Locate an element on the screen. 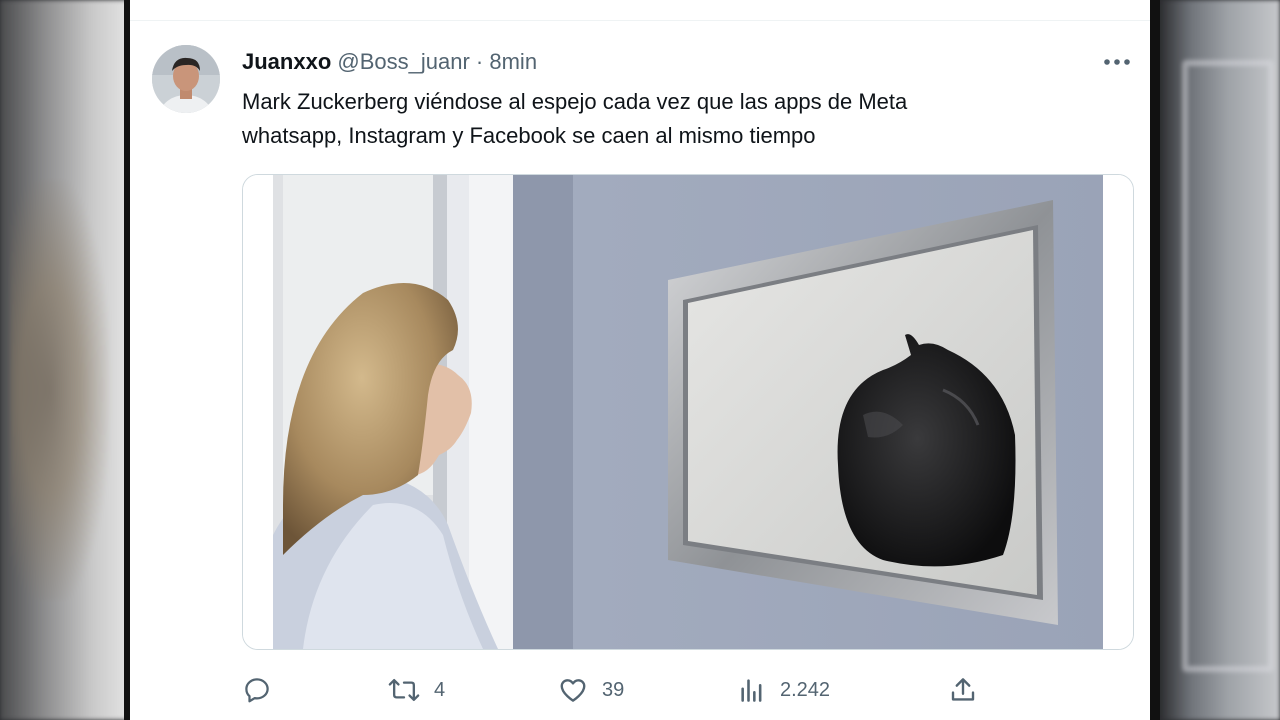  avatar is located at coordinates (186, 79).